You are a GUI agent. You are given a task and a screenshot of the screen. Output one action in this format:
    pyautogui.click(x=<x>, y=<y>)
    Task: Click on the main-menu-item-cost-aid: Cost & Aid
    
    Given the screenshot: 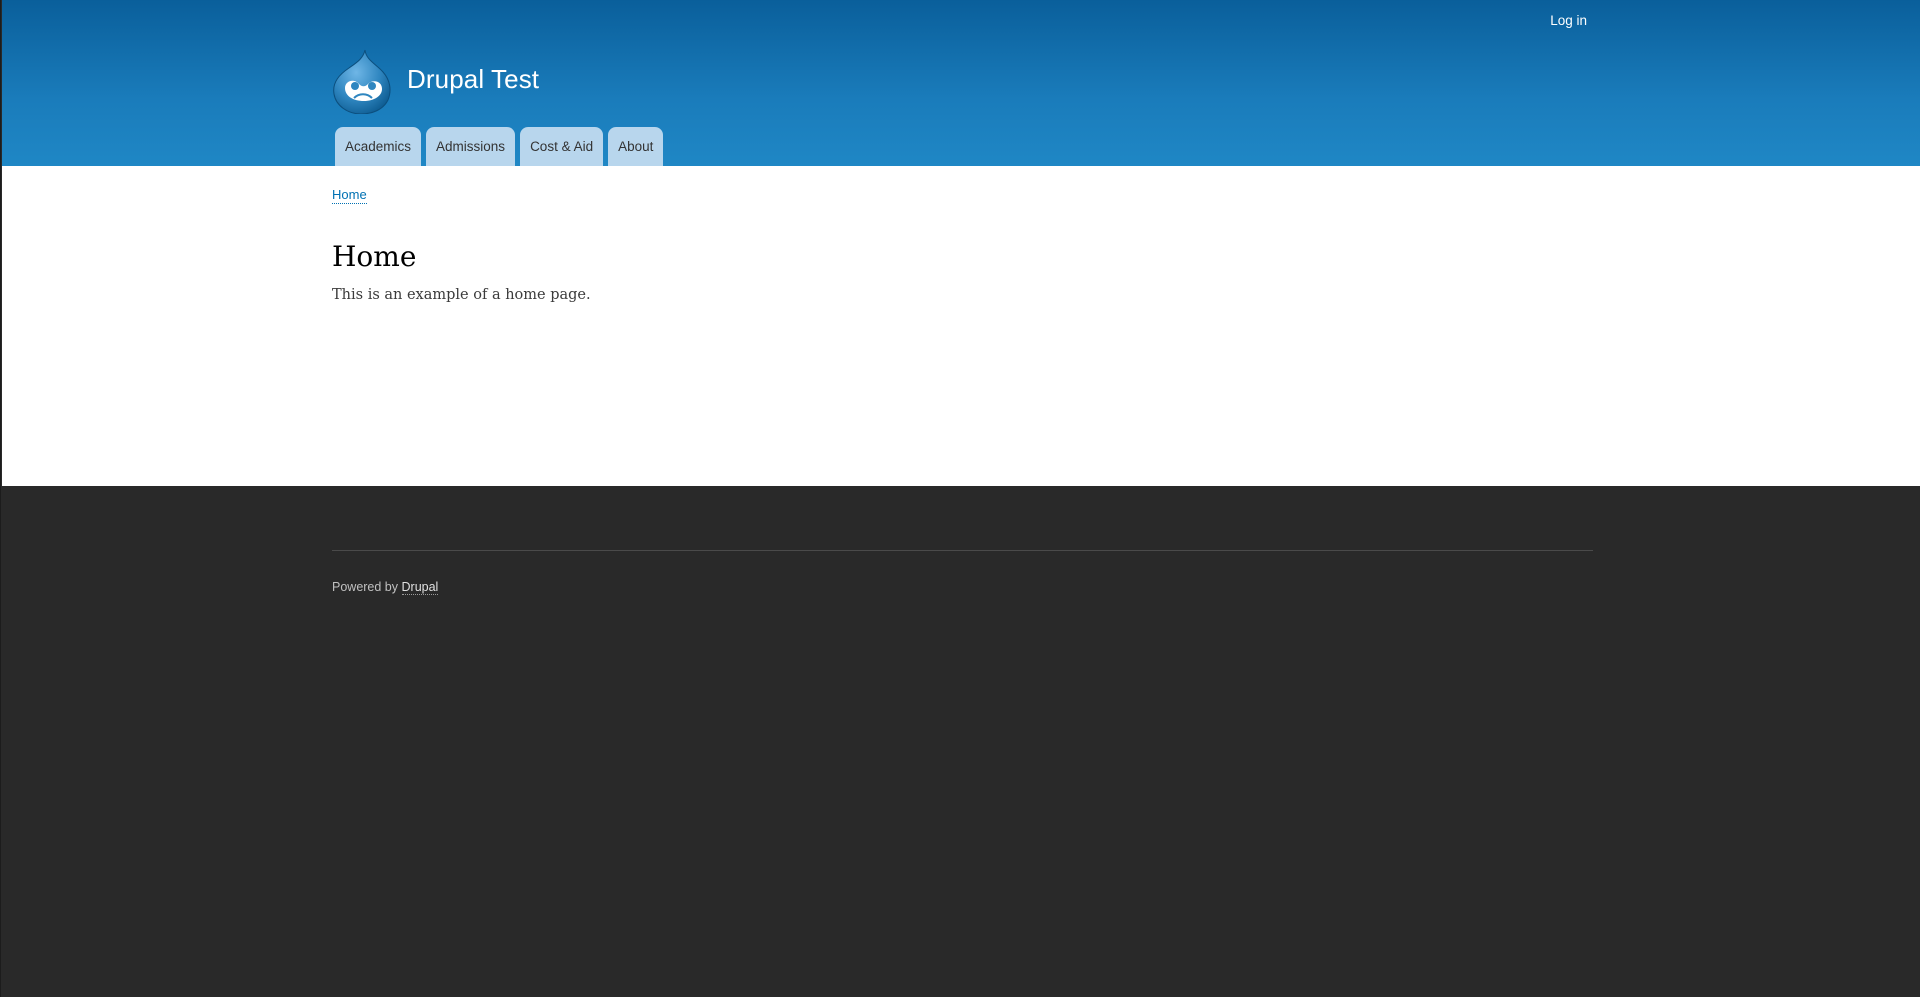 What is the action you would take?
    pyautogui.click(x=562, y=146)
    